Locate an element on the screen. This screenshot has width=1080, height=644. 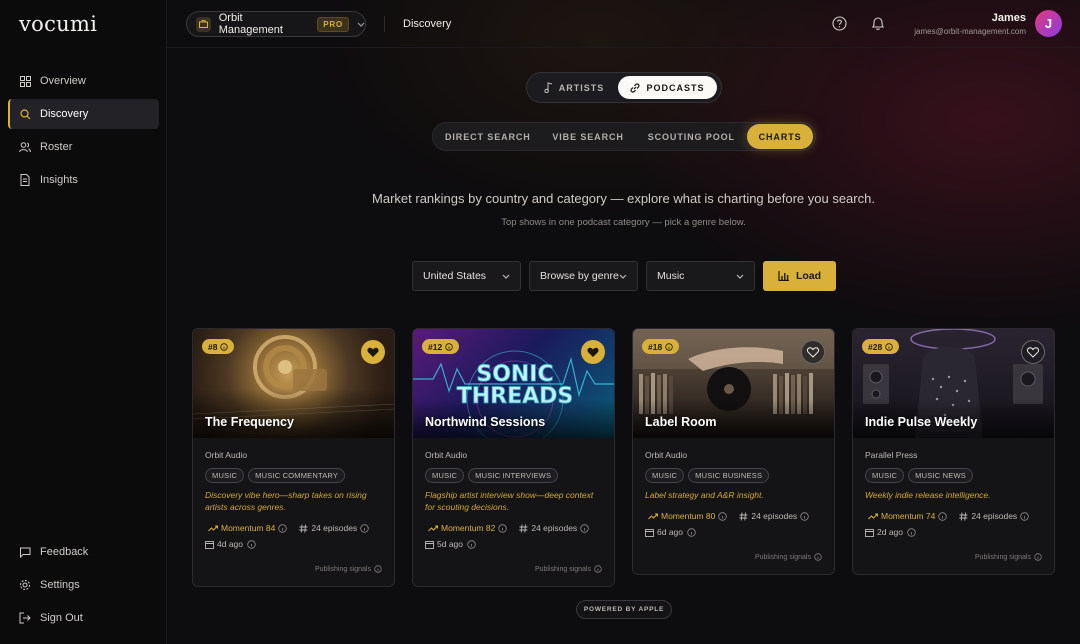
tab-direct-search: DIRECT SEARCH is located at coordinates (488, 136).